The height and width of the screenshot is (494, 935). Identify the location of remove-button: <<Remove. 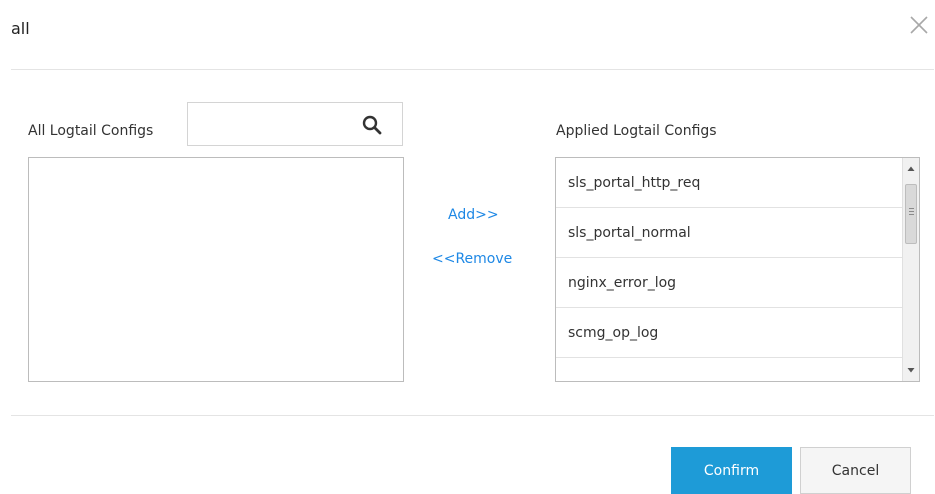
(472, 259).